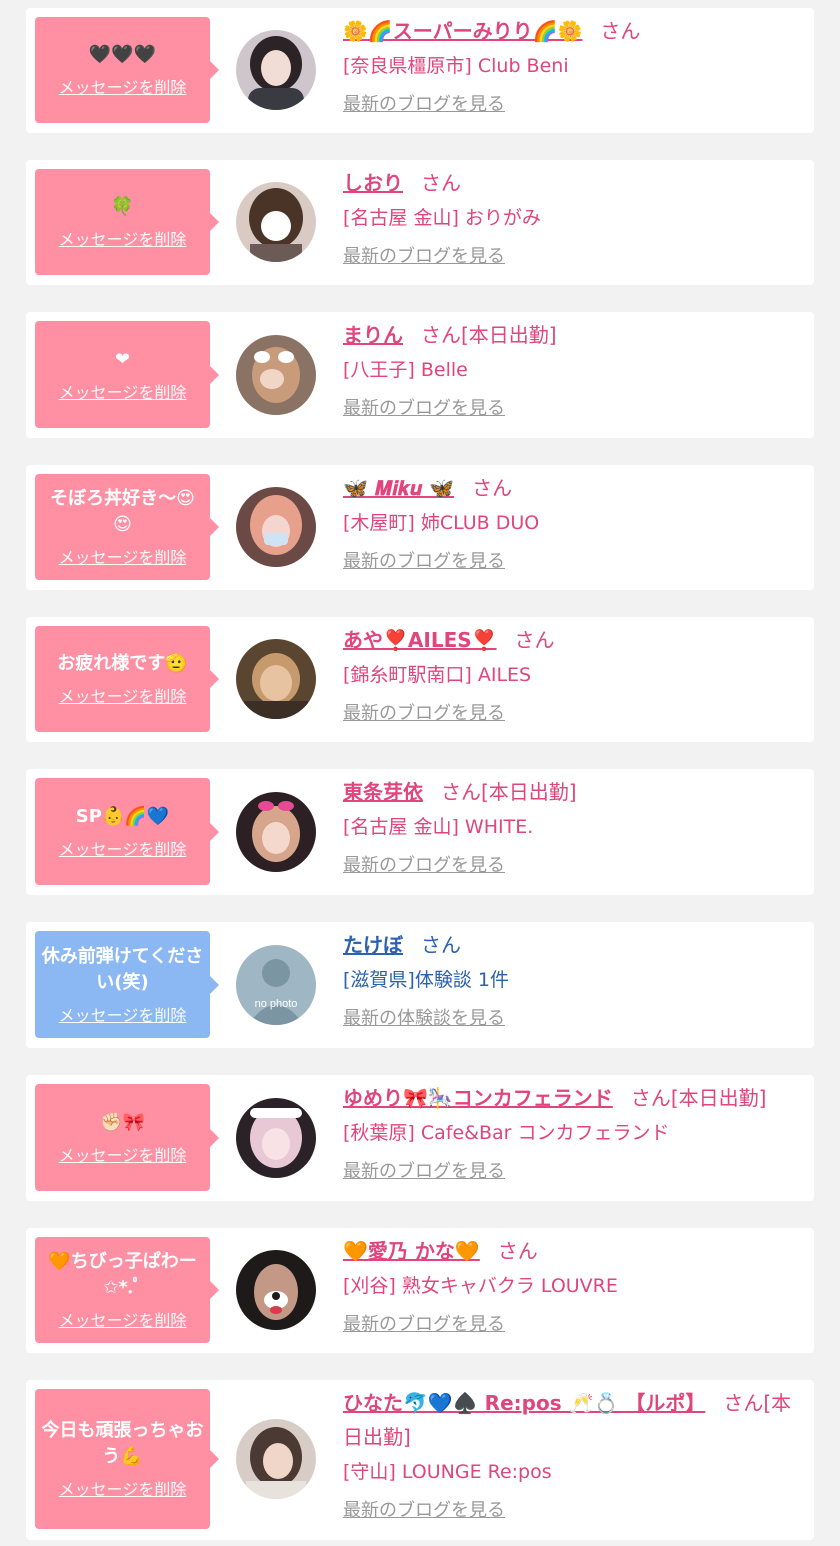 The width and height of the screenshot is (840, 1546). What do you see at coordinates (127, 679) in the screenshot?
I see `message-bubble: お疲れ様です🫡 メッセージを削除` at bounding box center [127, 679].